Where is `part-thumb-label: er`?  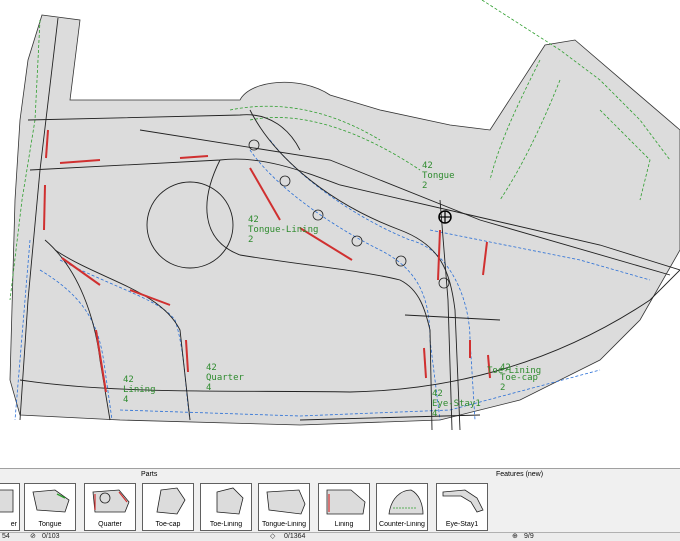 part-thumb-label: er is located at coordinates (13, 524).